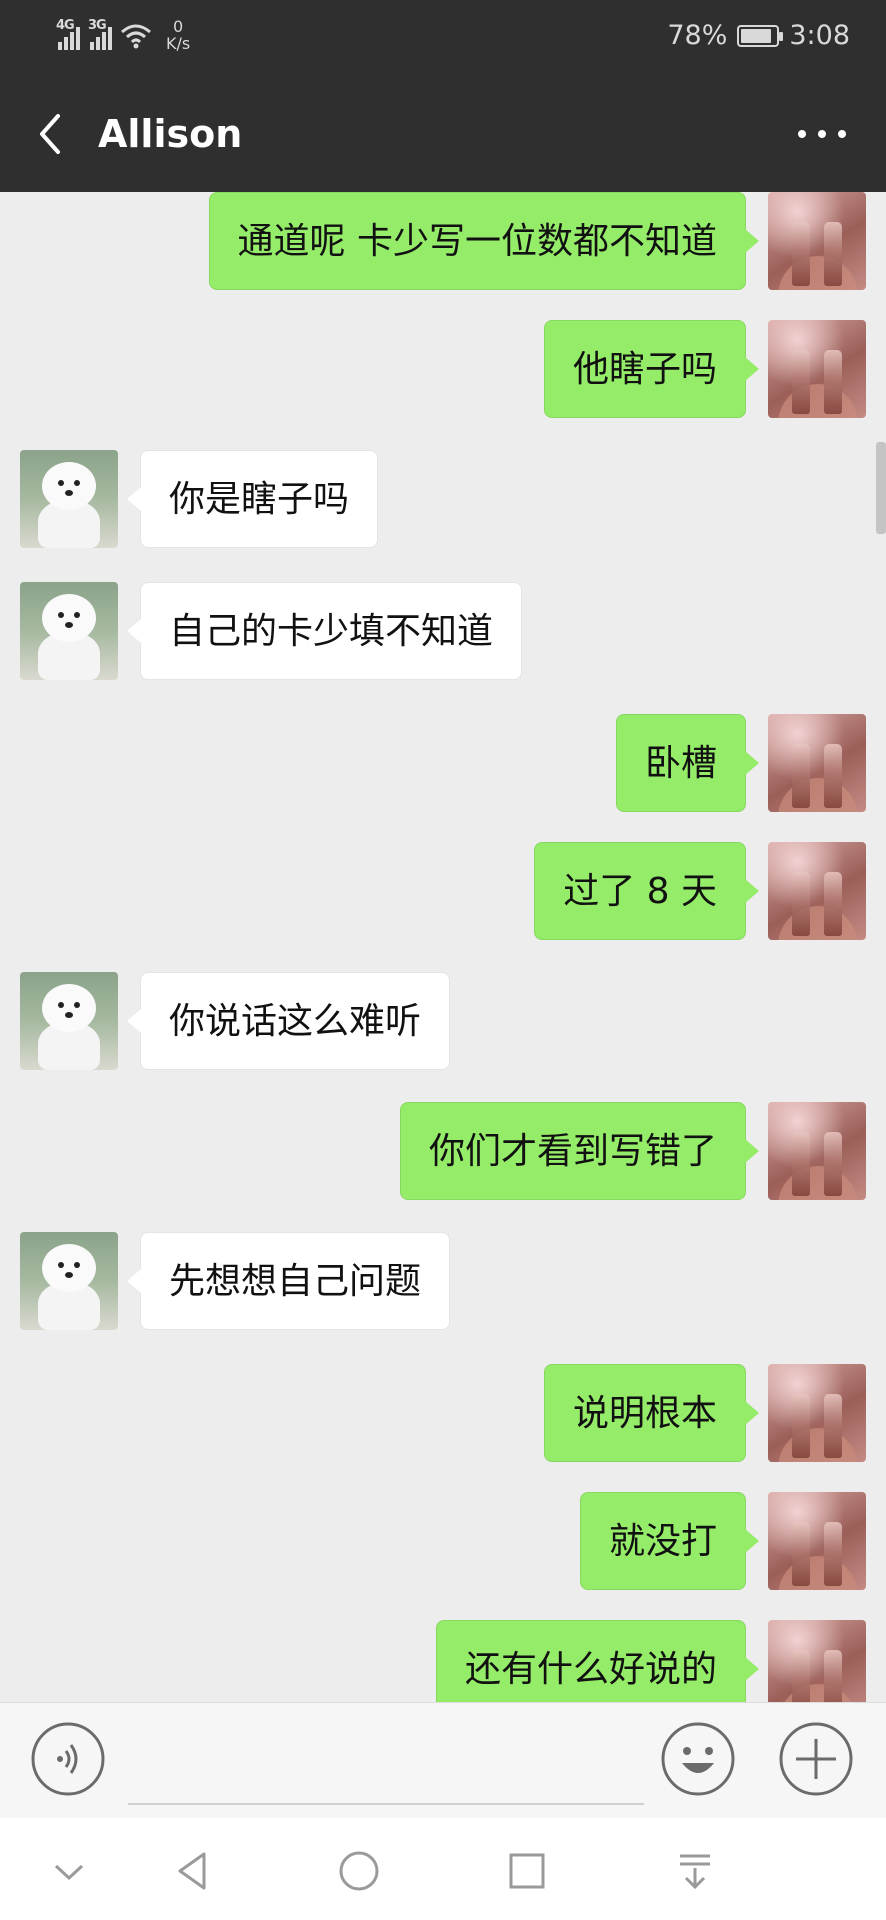 The width and height of the screenshot is (886, 1920). Describe the element at coordinates (443, 1869) in the screenshot. I see `system-nav-bar` at that location.